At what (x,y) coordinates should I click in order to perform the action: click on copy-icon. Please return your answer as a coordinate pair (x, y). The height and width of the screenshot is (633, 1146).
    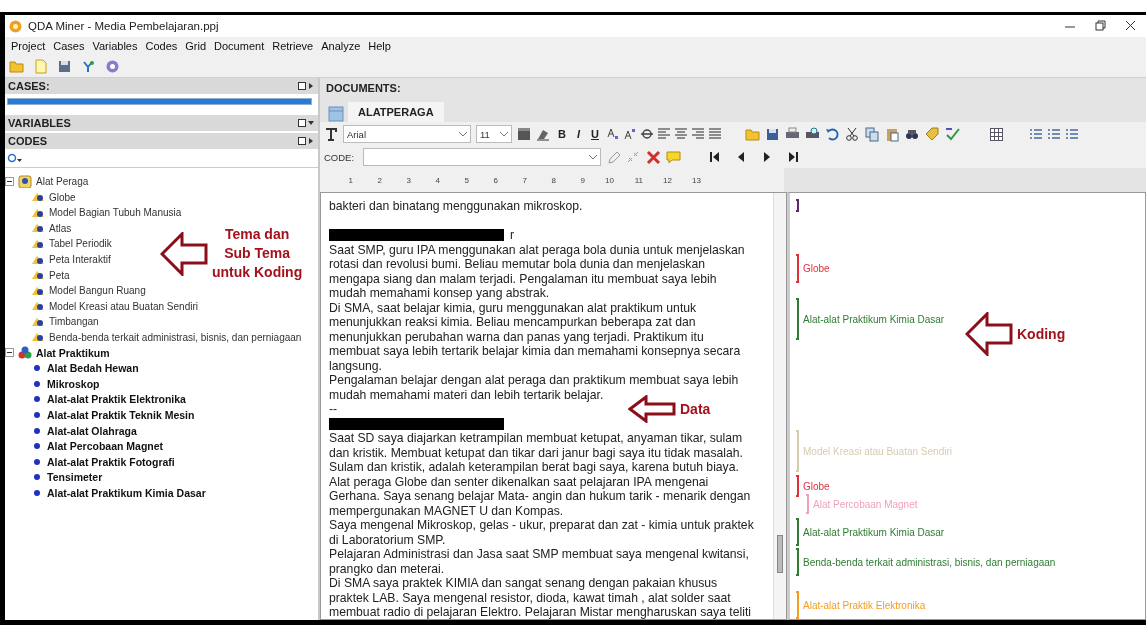
    Looking at the image, I should click on (872, 134).